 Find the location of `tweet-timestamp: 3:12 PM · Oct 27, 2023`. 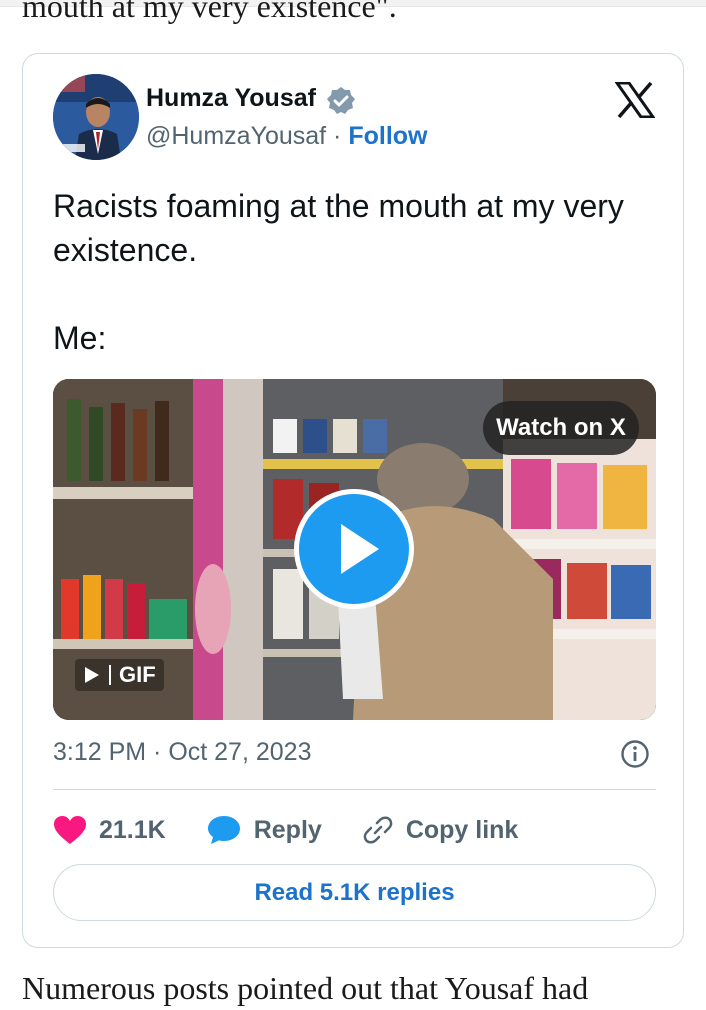

tweet-timestamp: 3:12 PM · Oct 27, 2023 is located at coordinates (182, 752).